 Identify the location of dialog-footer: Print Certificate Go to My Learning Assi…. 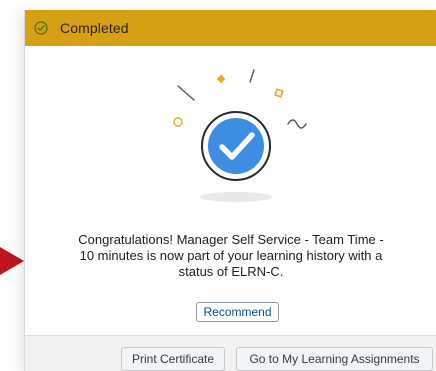
(230, 353).